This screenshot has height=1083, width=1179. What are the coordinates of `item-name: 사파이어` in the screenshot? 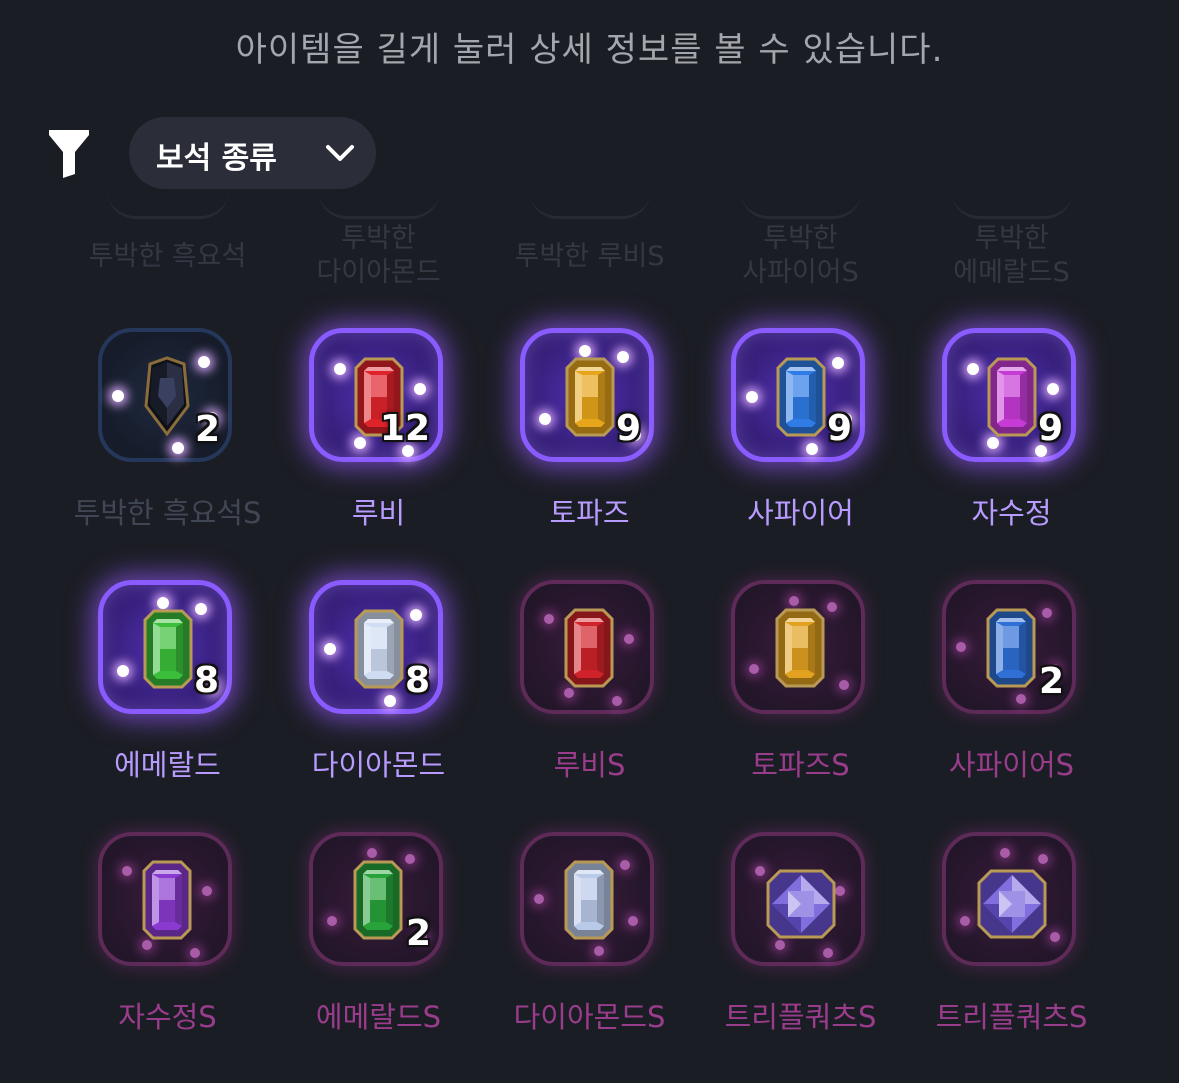 It's located at (800, 513).